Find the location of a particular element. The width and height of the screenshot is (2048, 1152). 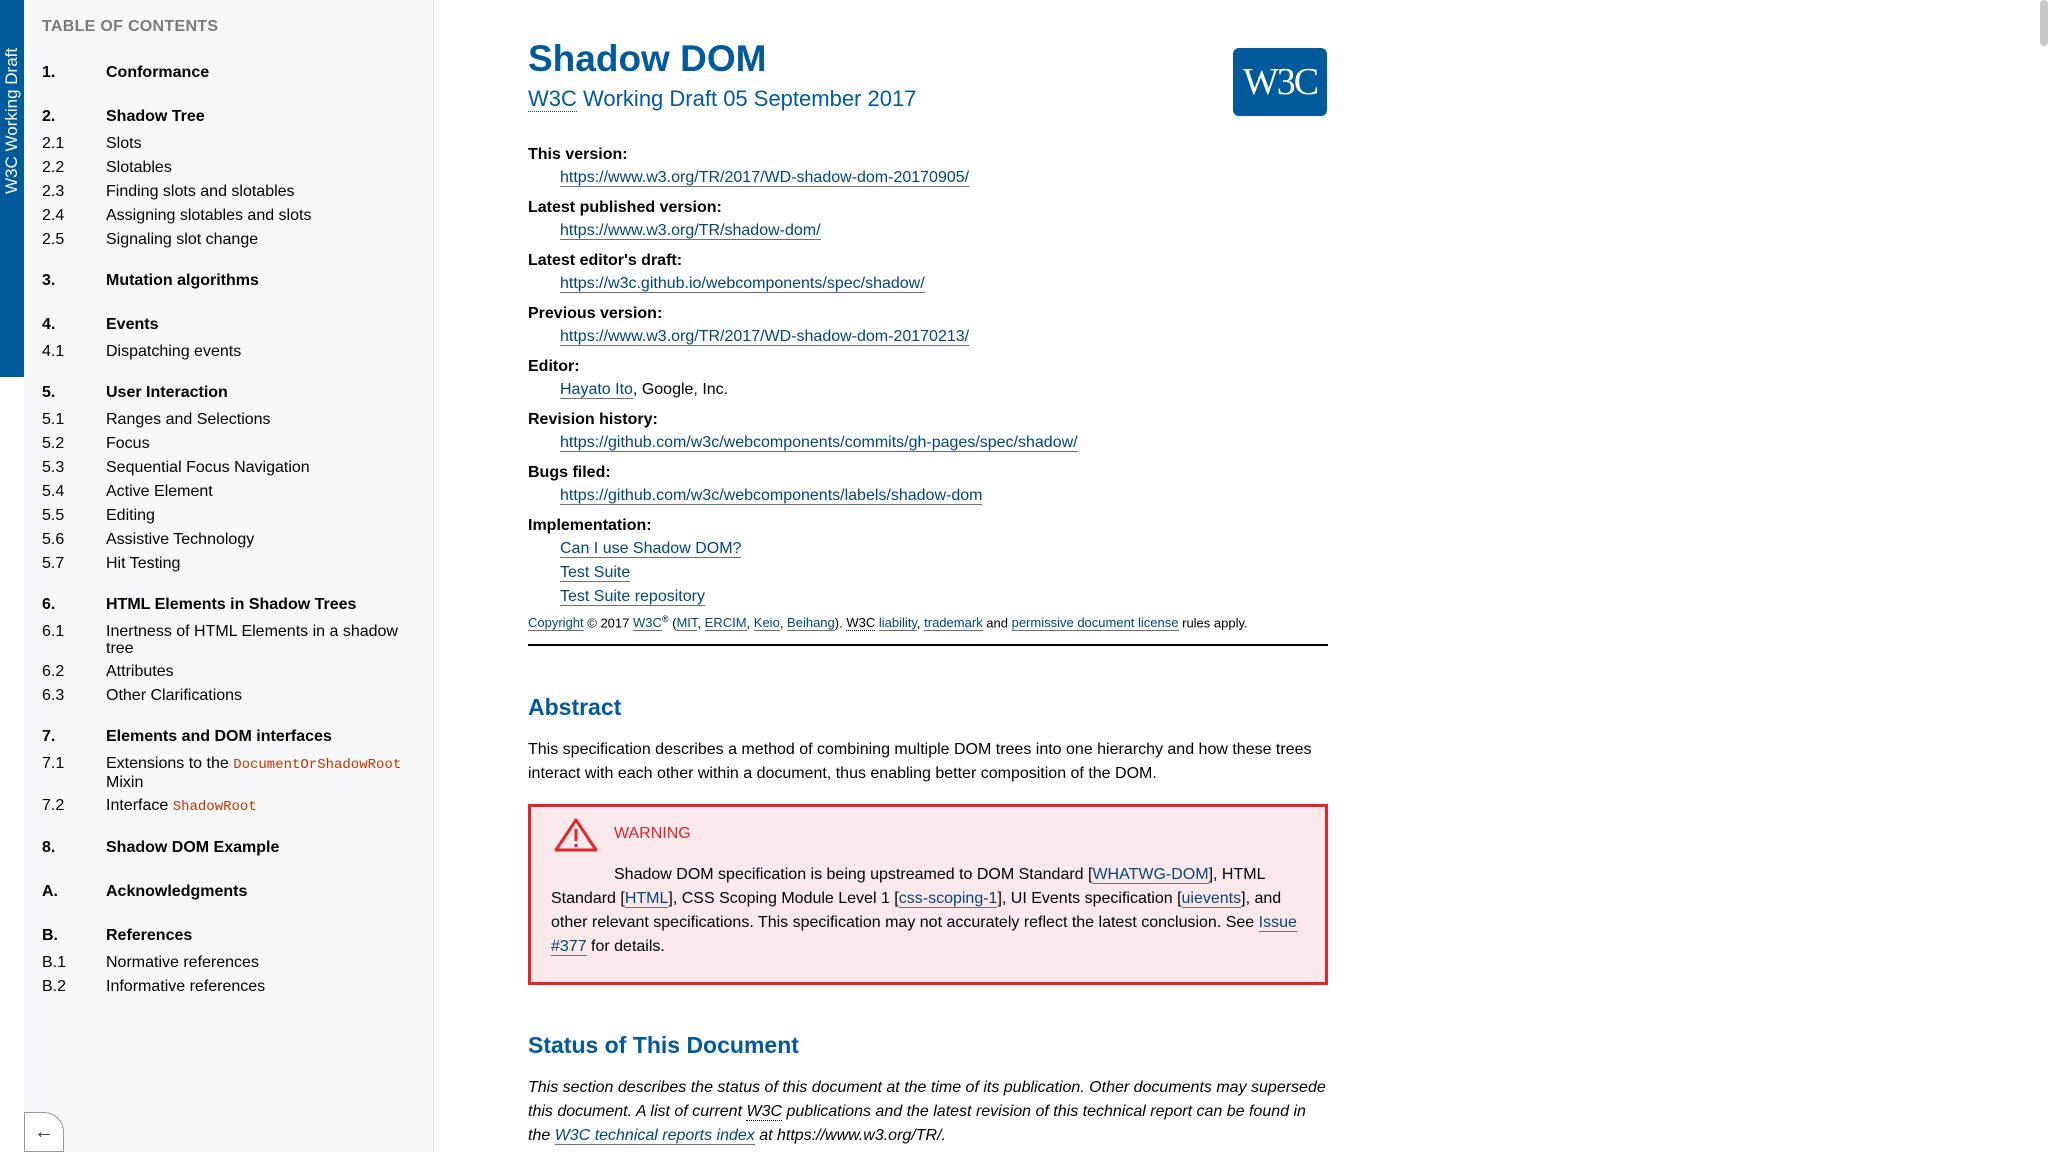

toc-subitem: 5.1 Ranges and Selections is located at coordinates (232, 420).